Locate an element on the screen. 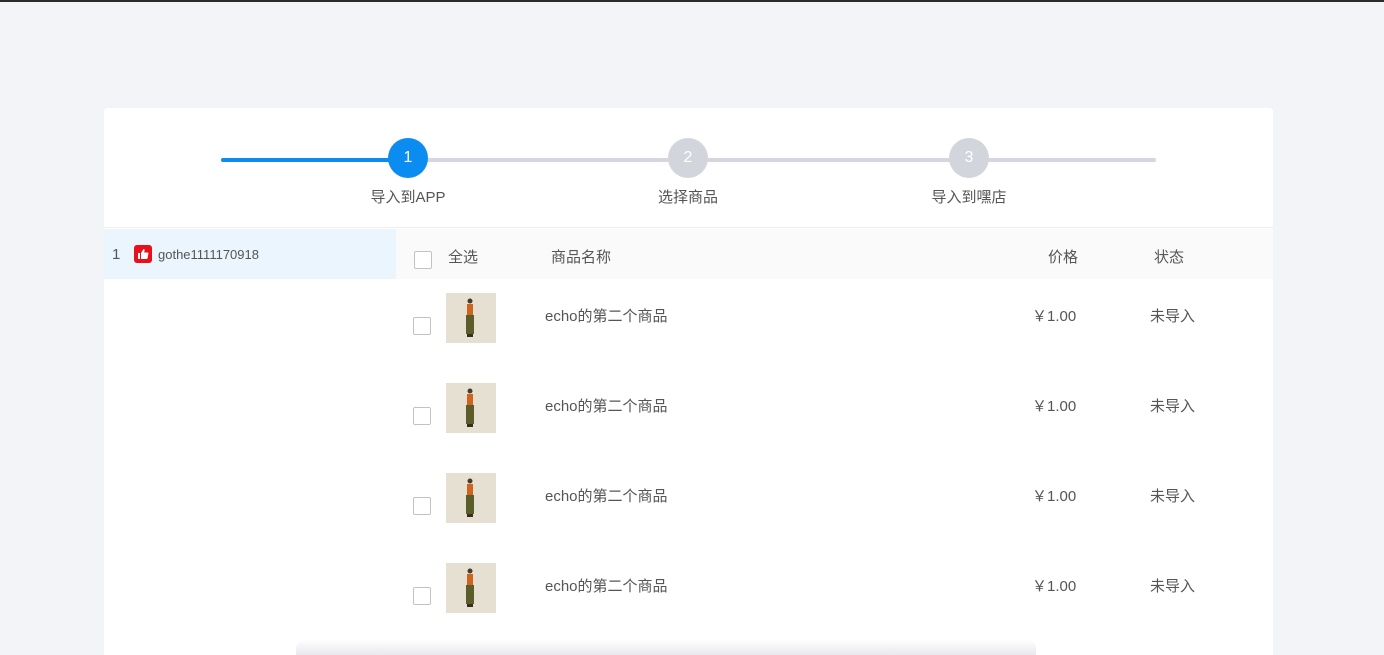 The width and height of the screenshot is (1384, 655). shop-index: 1 is located at coordinates (116, 254).